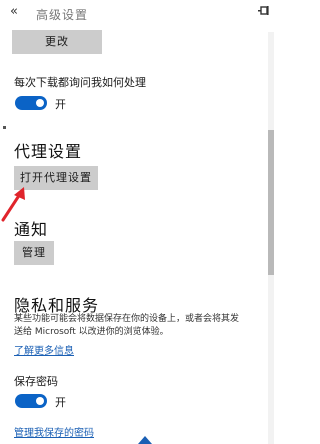 This screenshot has height=444, width=320. Describe the element at coordinates (14, 11) in the screenshot. I see `back-button: «` at that location.